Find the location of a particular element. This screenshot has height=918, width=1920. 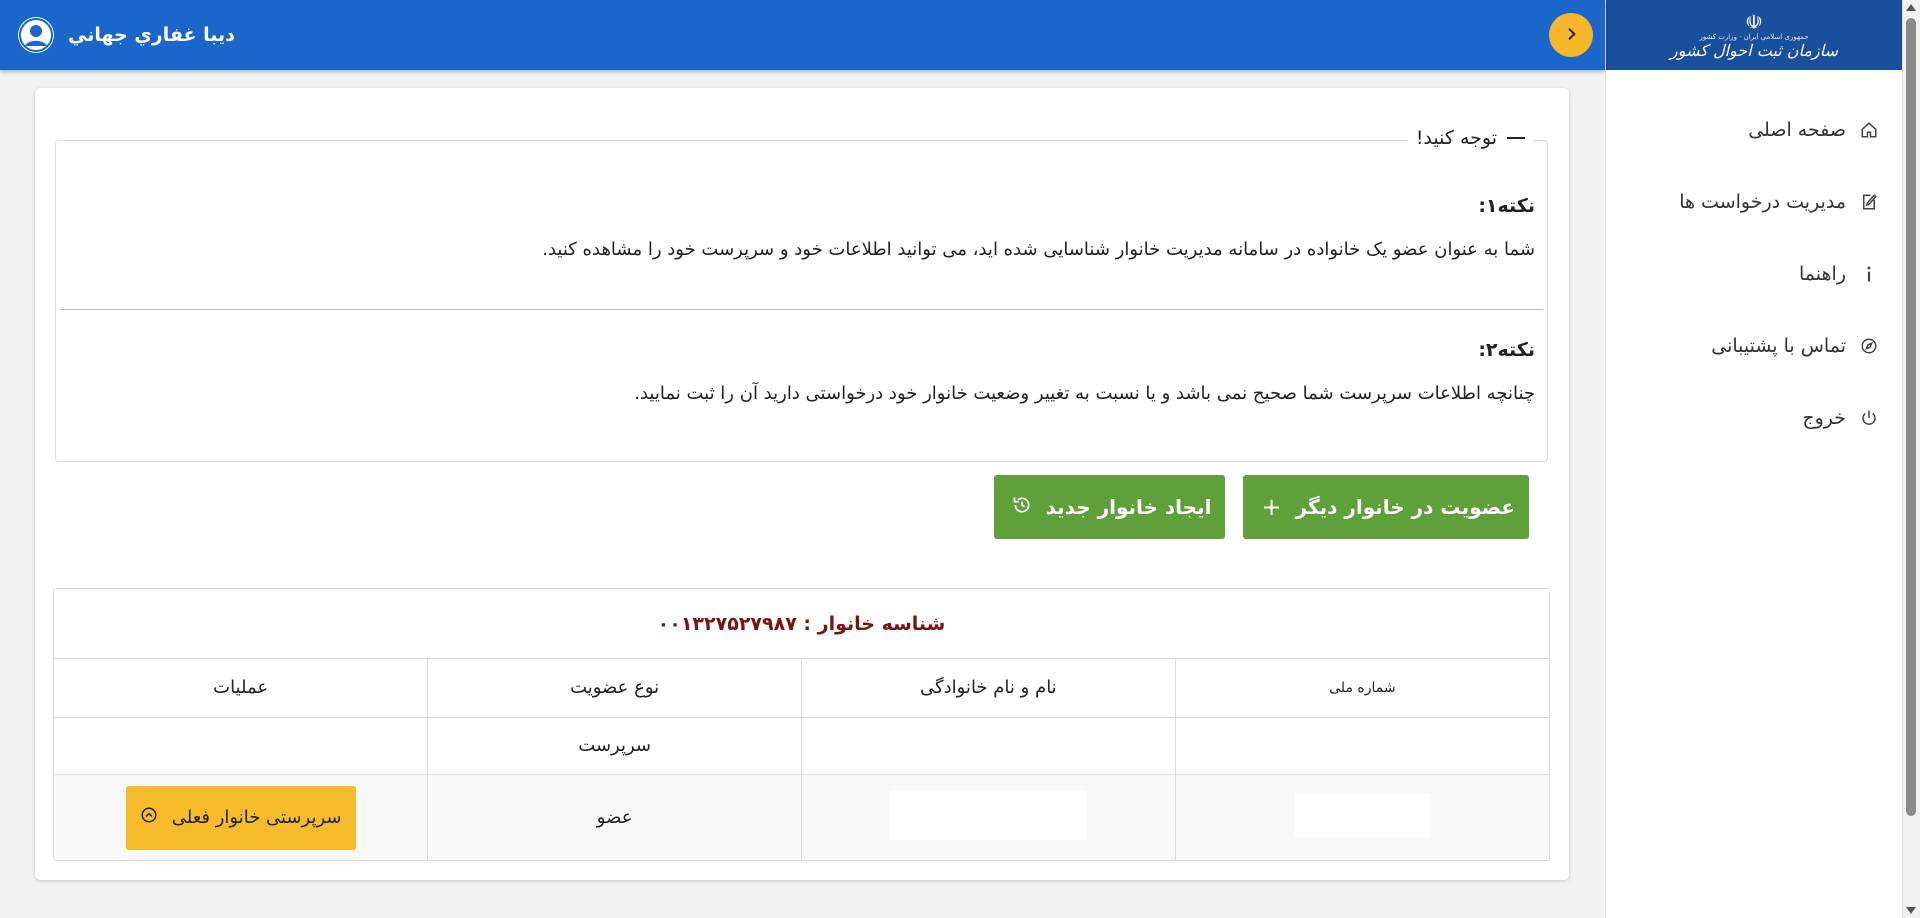

cell-membership: عضو is located at coordinates (614, 817).